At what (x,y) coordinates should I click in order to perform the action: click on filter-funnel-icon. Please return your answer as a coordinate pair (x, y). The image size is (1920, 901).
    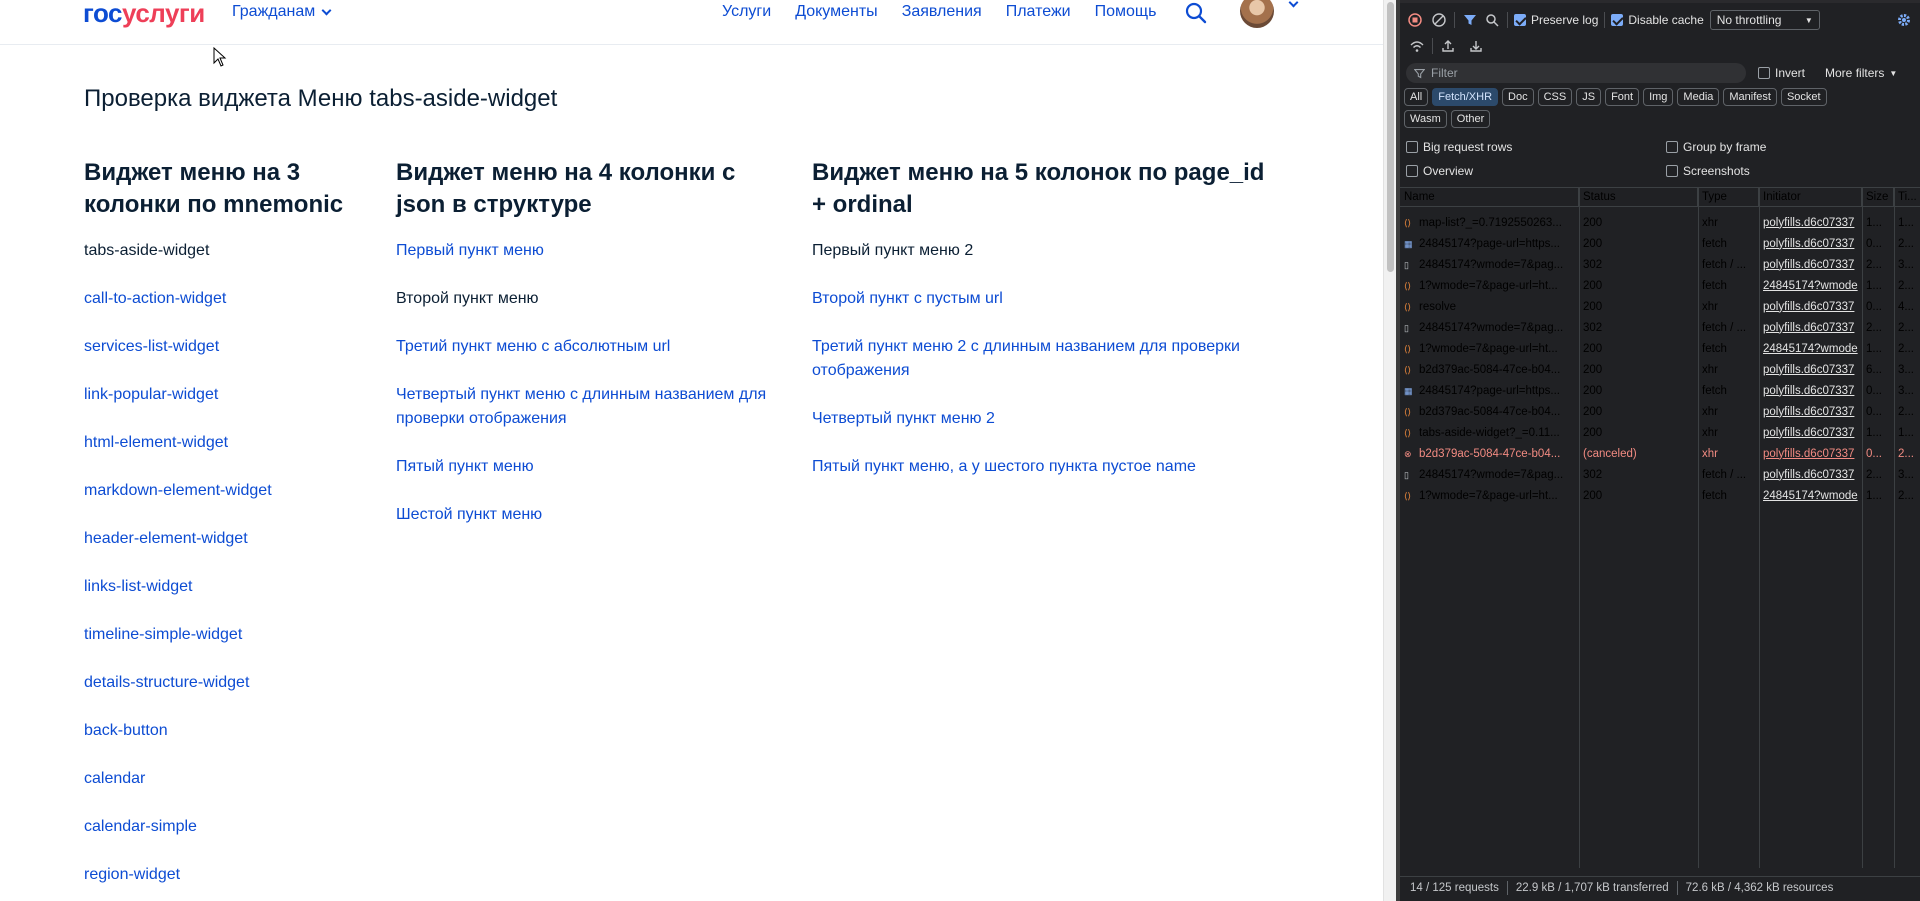
    Looking at the image, I should click on (1470, 20).